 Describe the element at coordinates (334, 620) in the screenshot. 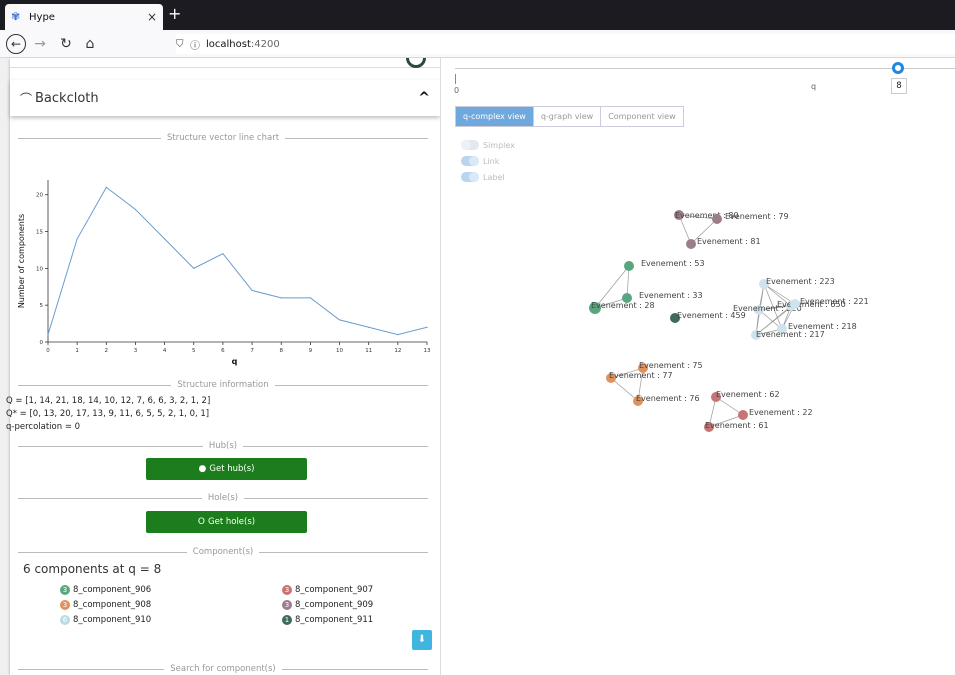

I see `component-label: 8_component_911` at that location.